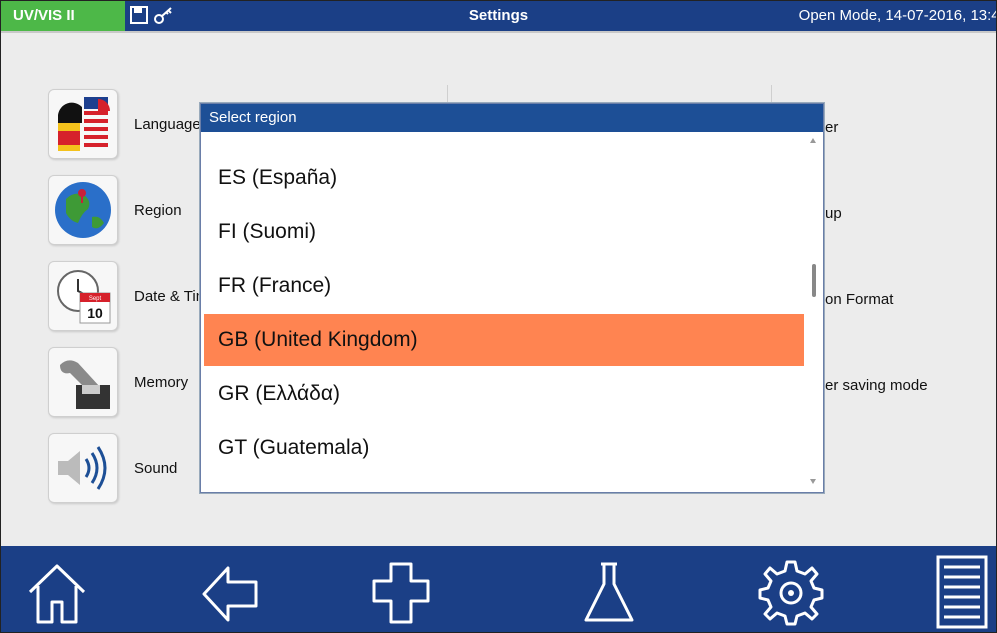  I want to click on settings-item-sound: Sound, so click(112, 468).